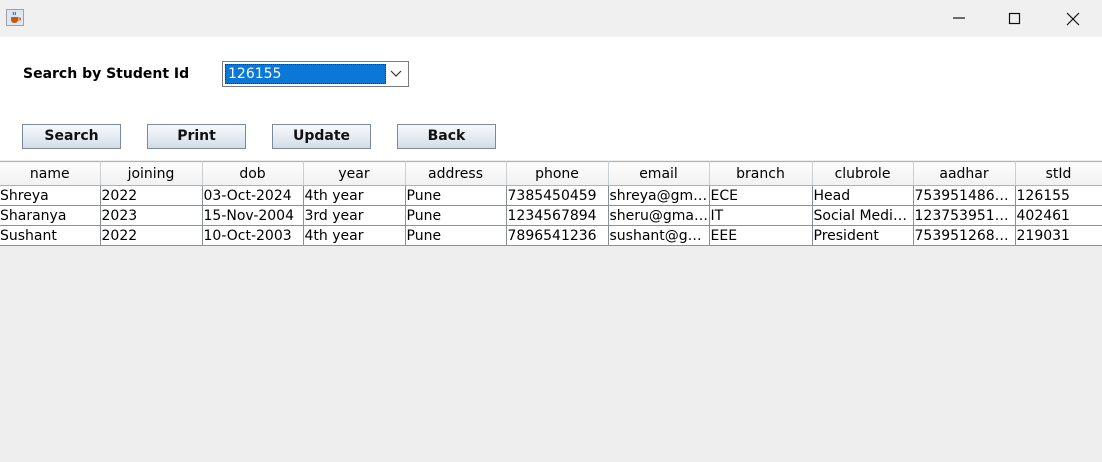  I want to click on table-cell: 402461, so click(1058, 215).